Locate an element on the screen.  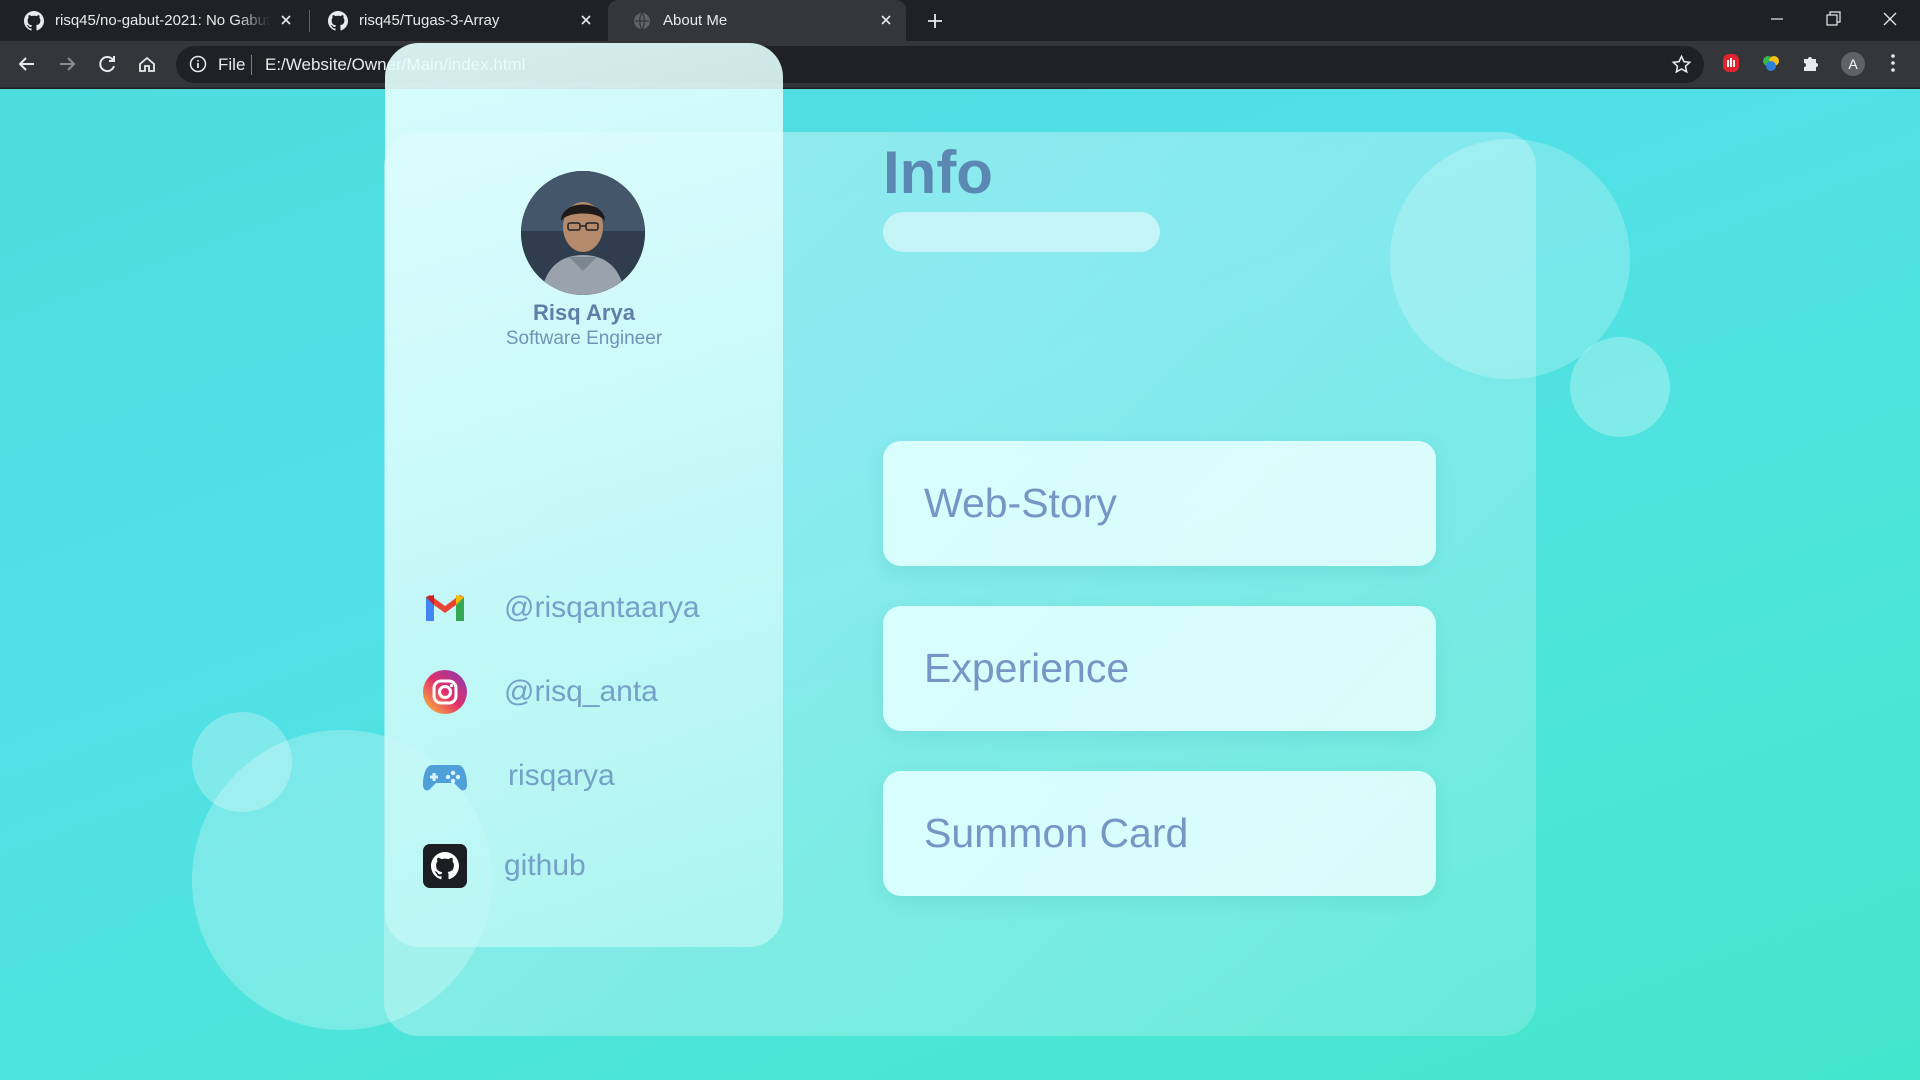
tab-about-me: About Me is located at coordinates (757, 20).